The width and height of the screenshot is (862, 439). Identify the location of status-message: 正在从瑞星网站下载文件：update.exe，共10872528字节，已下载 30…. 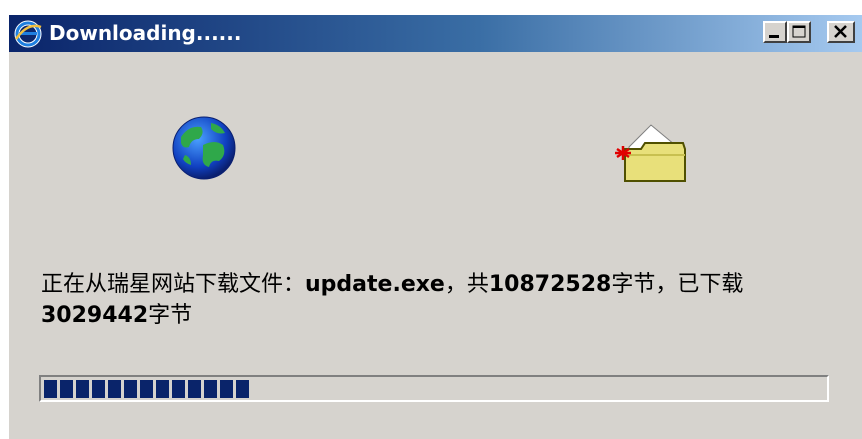
(441, 300).